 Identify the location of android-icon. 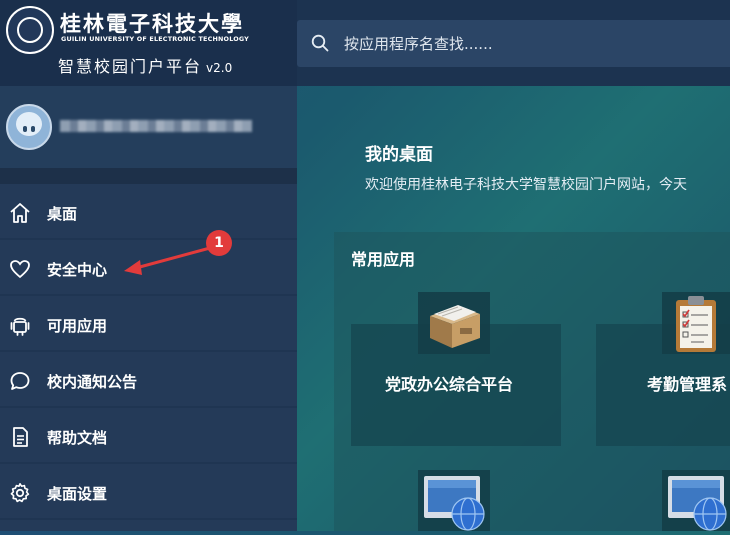
(20, 326).